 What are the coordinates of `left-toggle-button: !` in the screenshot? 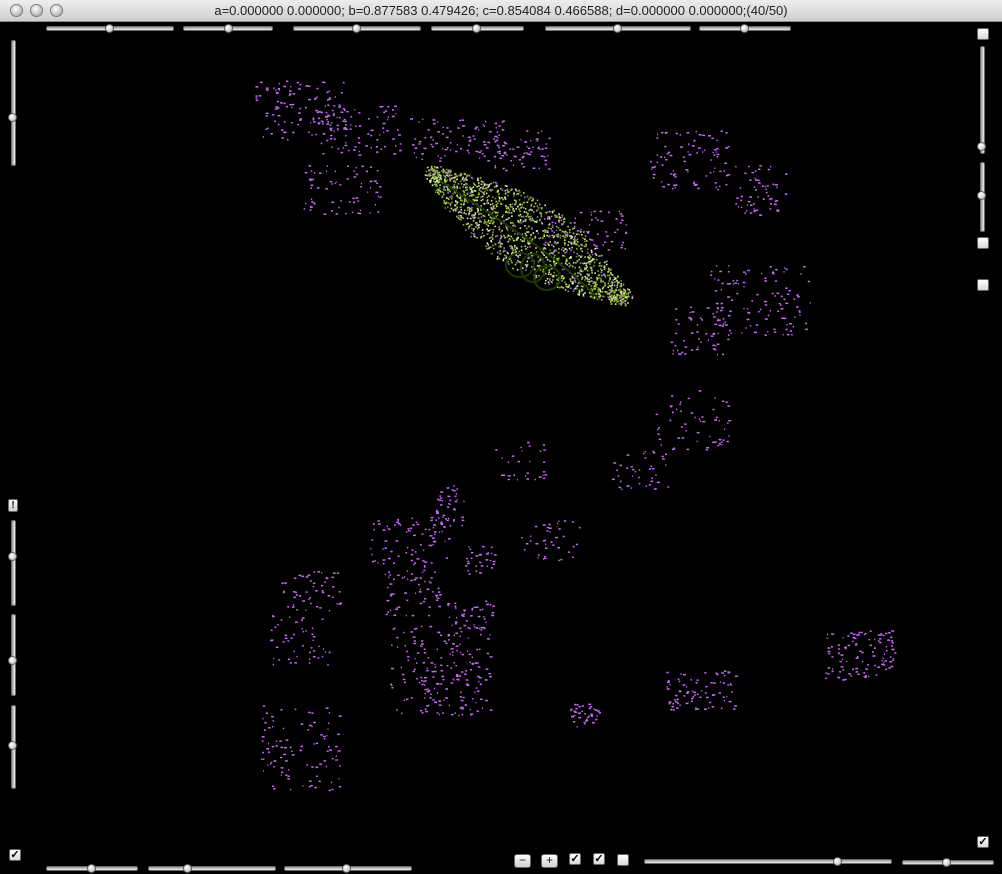 It's located at (13, 505).